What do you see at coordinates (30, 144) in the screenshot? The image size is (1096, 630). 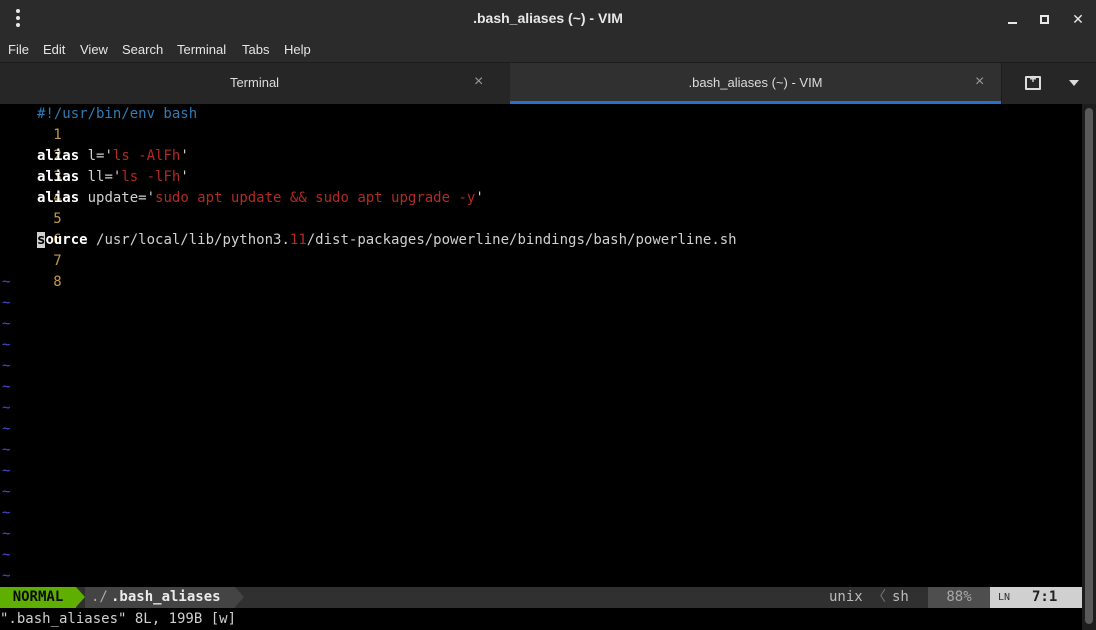 I see `editor-line: 2` at bounding box center [30, 144].